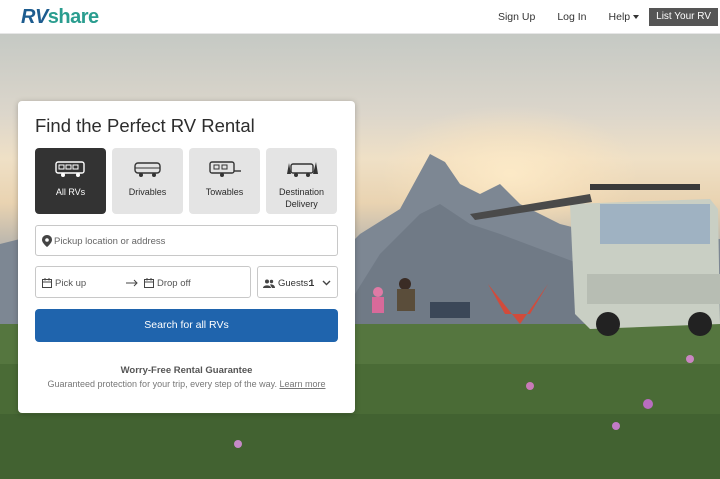 Image resolution: width=720 pixels, height=479 pixels. I want to click on log-in-link: Log In, so click(571, 17).